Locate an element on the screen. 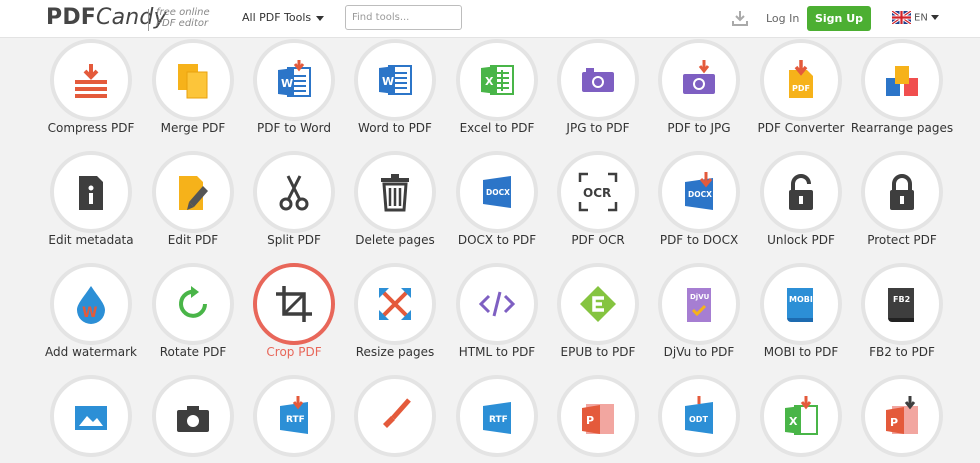 The width and height of the screenshot is (980, 463). logo-separator is located at coordinates (148, 20).